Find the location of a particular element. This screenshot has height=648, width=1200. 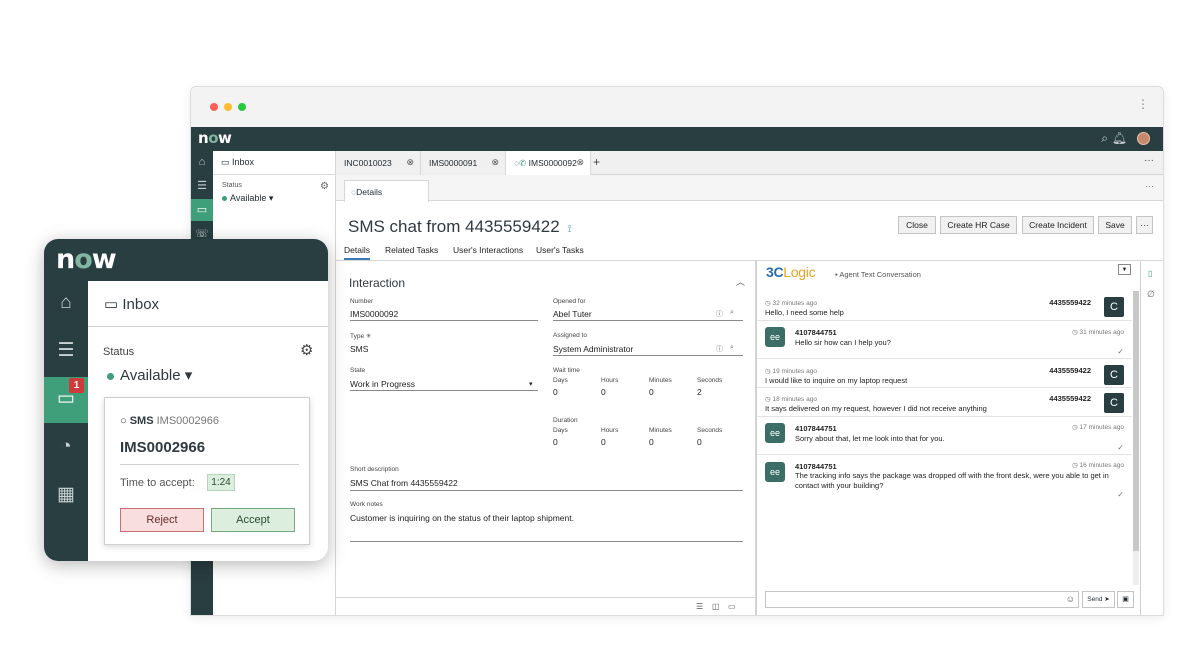

tag-icon: ⟟ is located at coordinates (570, 229).